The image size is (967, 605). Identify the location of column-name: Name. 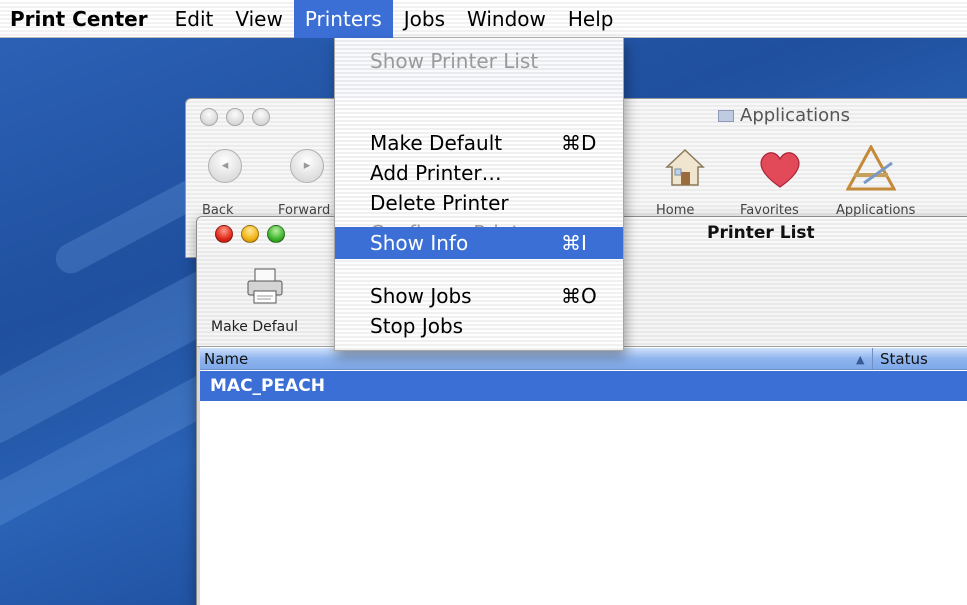
(226, 359).